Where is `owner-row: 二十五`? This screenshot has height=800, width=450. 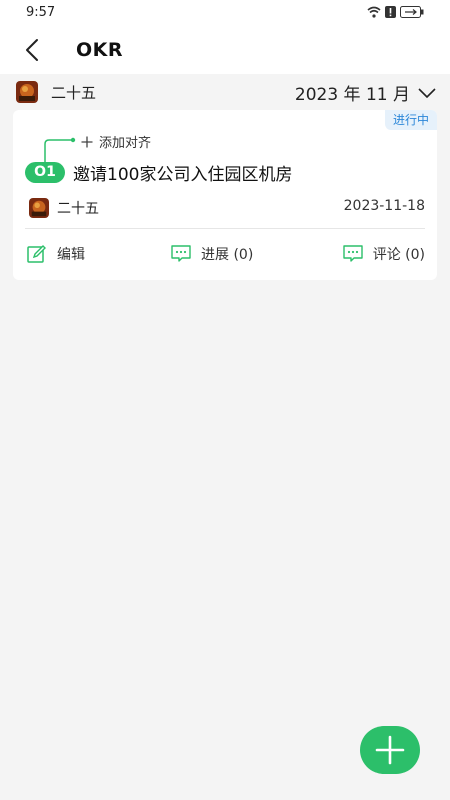 owner-row: 二十五 is located at coordinates (64, 208).